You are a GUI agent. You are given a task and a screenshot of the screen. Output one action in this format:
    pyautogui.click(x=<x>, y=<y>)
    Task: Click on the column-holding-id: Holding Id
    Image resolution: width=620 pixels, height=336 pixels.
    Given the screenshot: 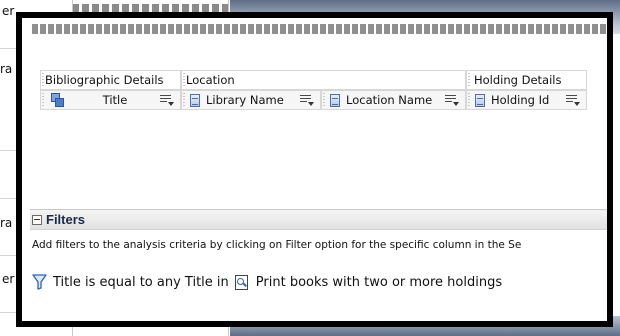 What is the action you would take?
    pyautogui.click(x=526, y=100)
    